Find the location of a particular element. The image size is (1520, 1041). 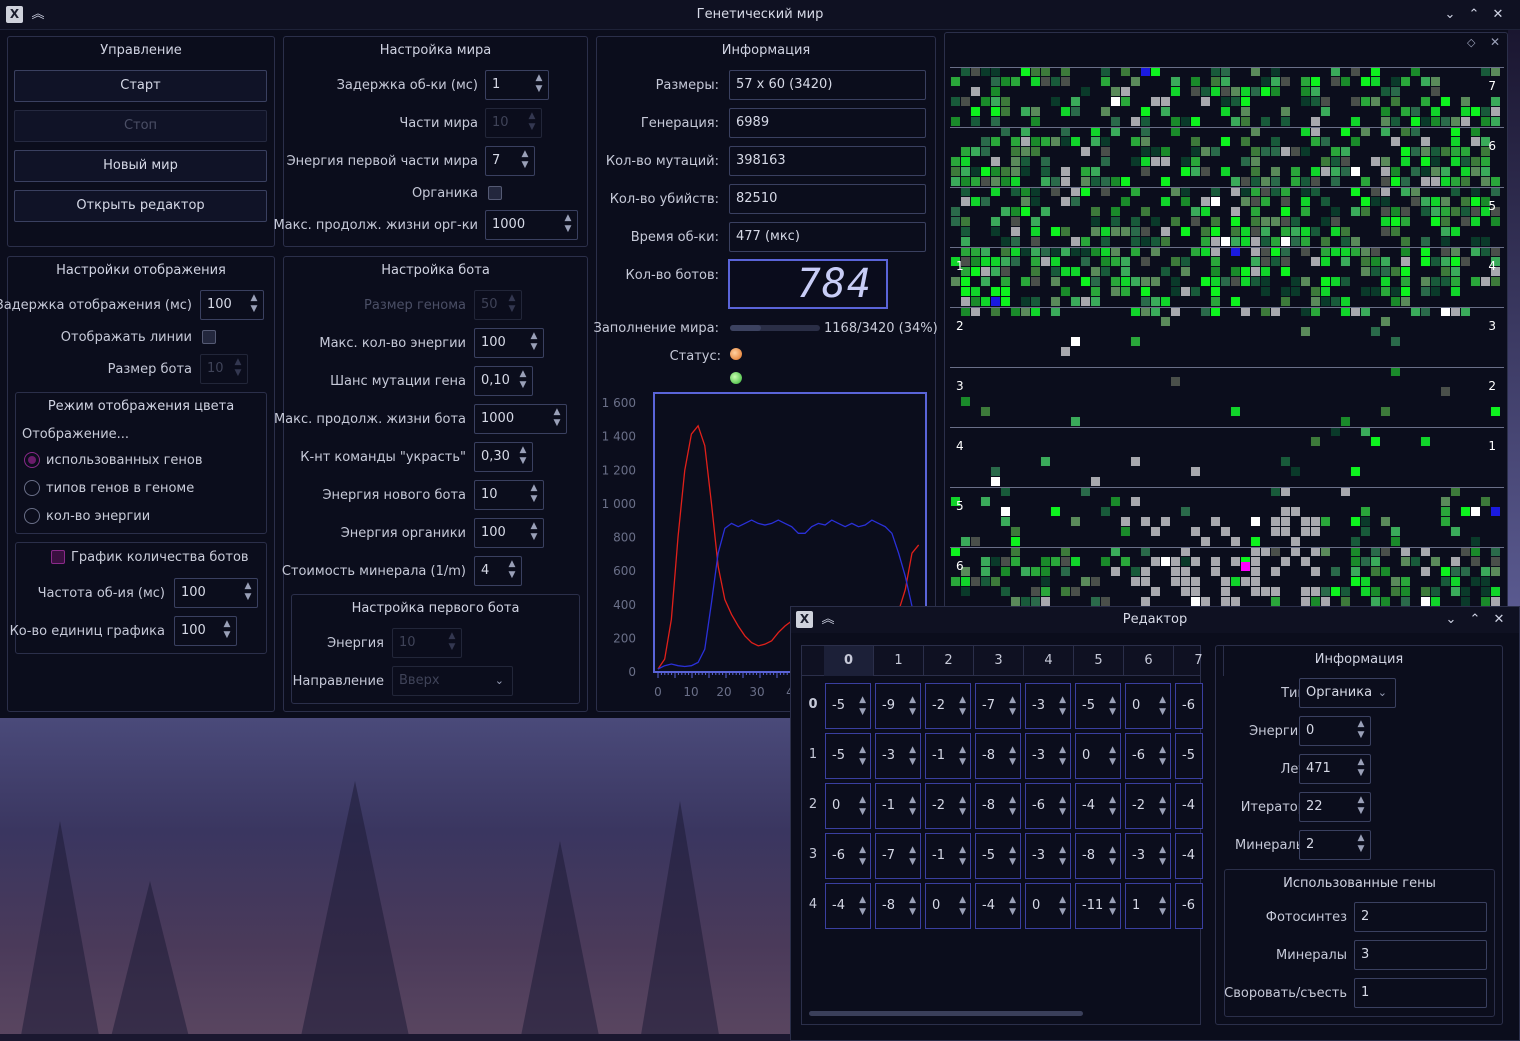

used-minerals-field: 3 is located at coordinates (1420, 955).